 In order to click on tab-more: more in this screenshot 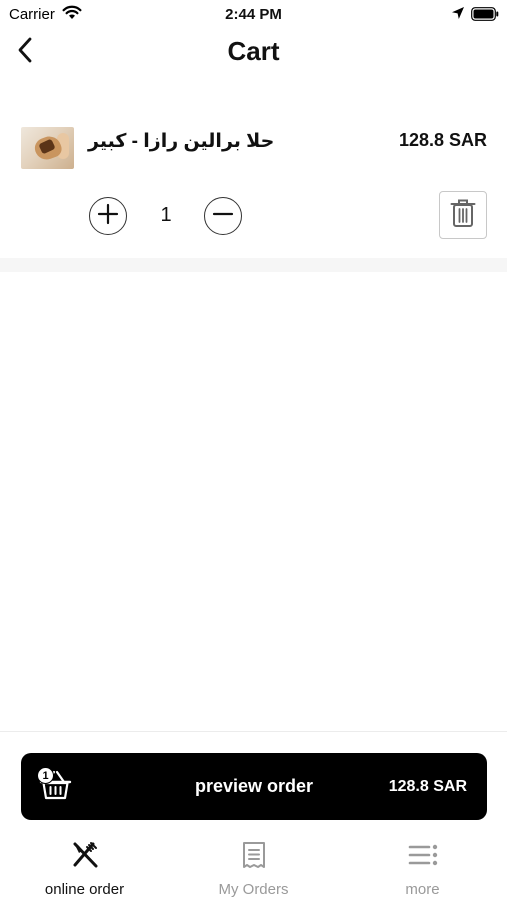, I will do `click(422, 868)`.